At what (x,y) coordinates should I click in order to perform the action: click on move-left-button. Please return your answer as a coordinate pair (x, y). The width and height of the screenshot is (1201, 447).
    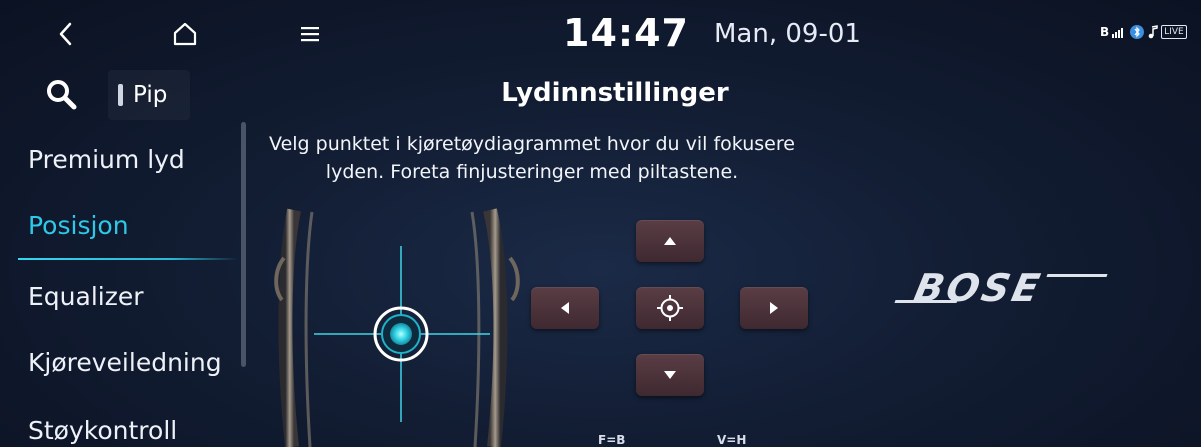
    Looking at the image, I should click on (565, 308).